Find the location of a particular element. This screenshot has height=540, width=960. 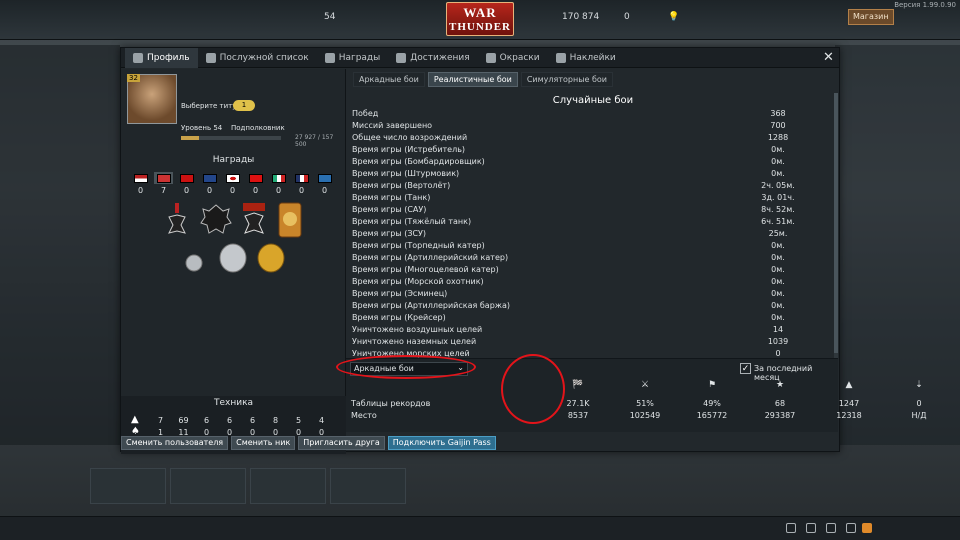

flag-uk-icon is located at coordinates (209, 178).